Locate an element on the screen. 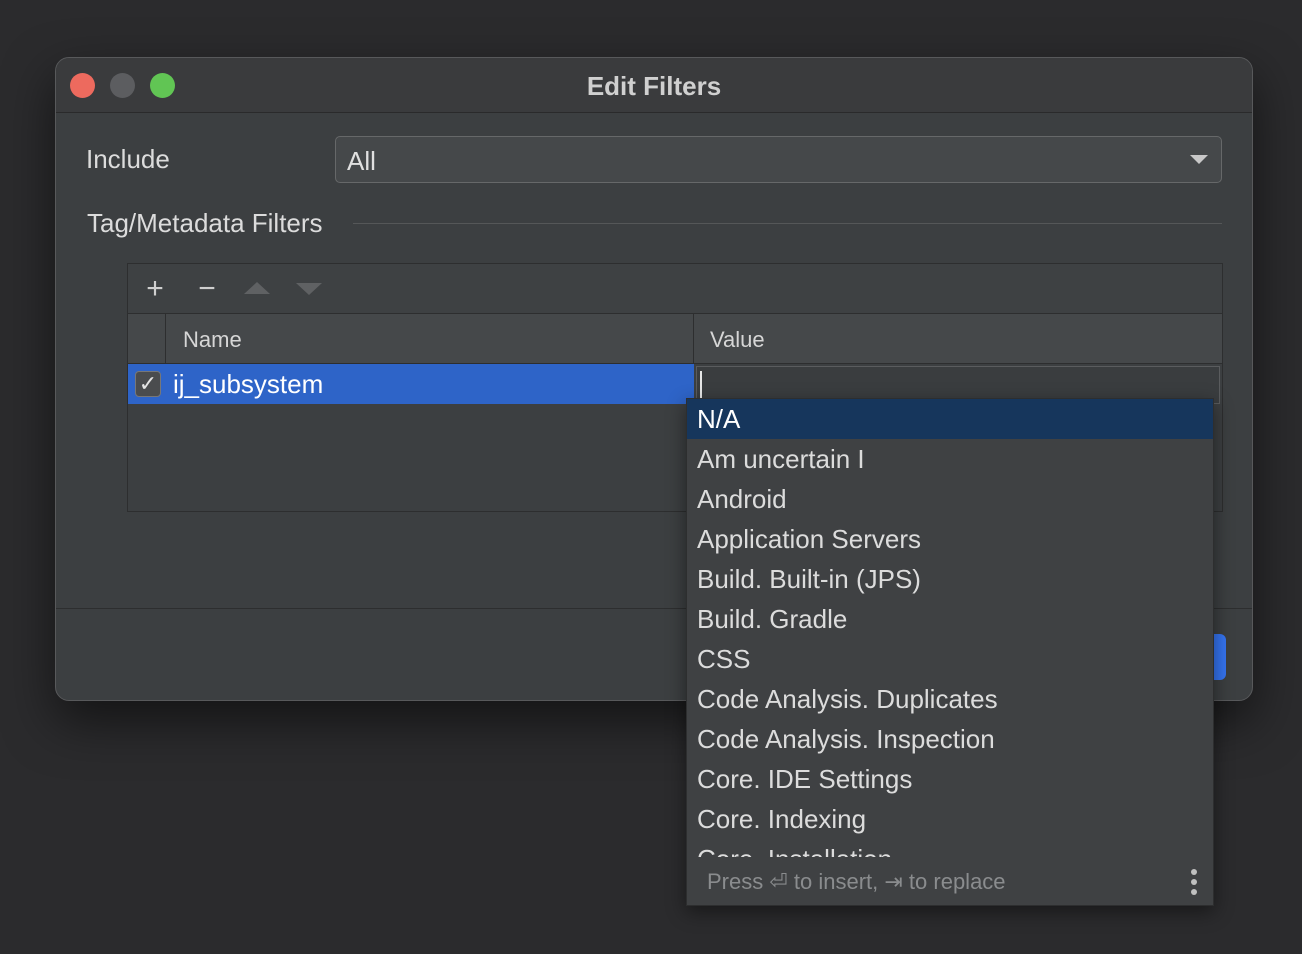 The image size is (1302, 954). completion-hint: Press ⏎ to insert, ⇥ to replace is located at coordinates (950, 882).